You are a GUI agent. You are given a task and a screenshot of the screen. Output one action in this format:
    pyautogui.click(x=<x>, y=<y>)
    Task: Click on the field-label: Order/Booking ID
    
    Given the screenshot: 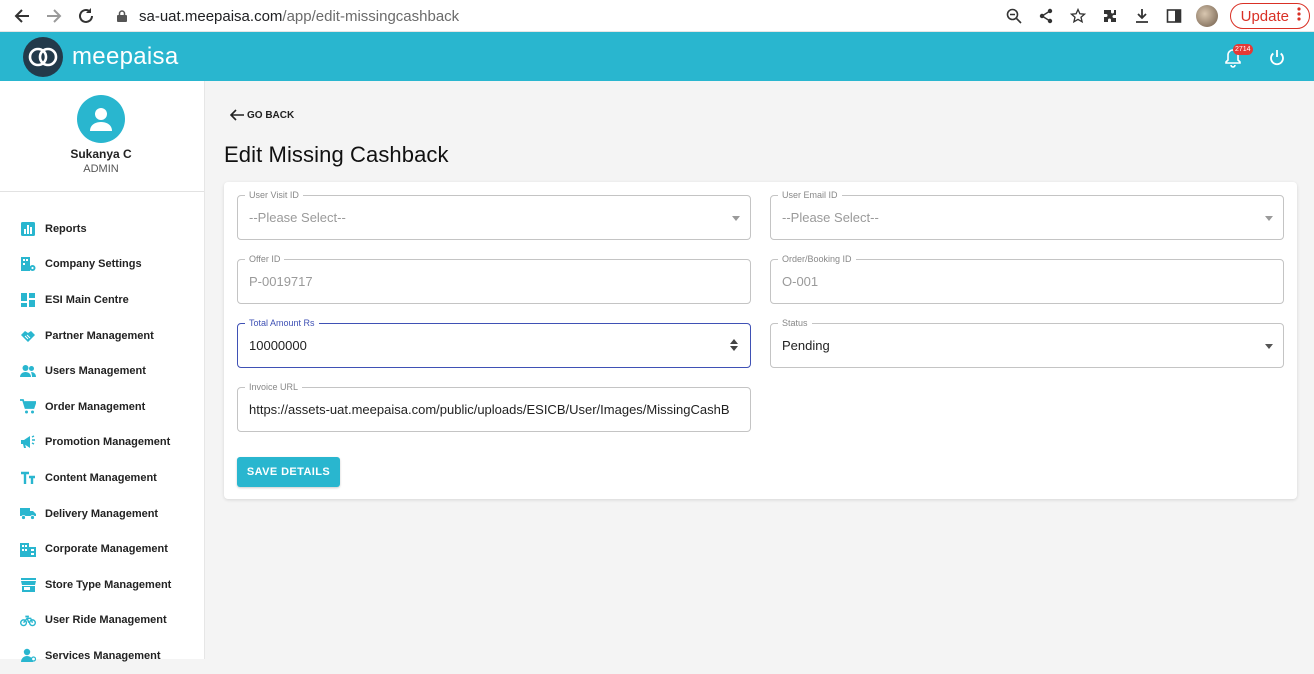 What is the action you would take?
    pyautogui.click(x=817, y=259)
    